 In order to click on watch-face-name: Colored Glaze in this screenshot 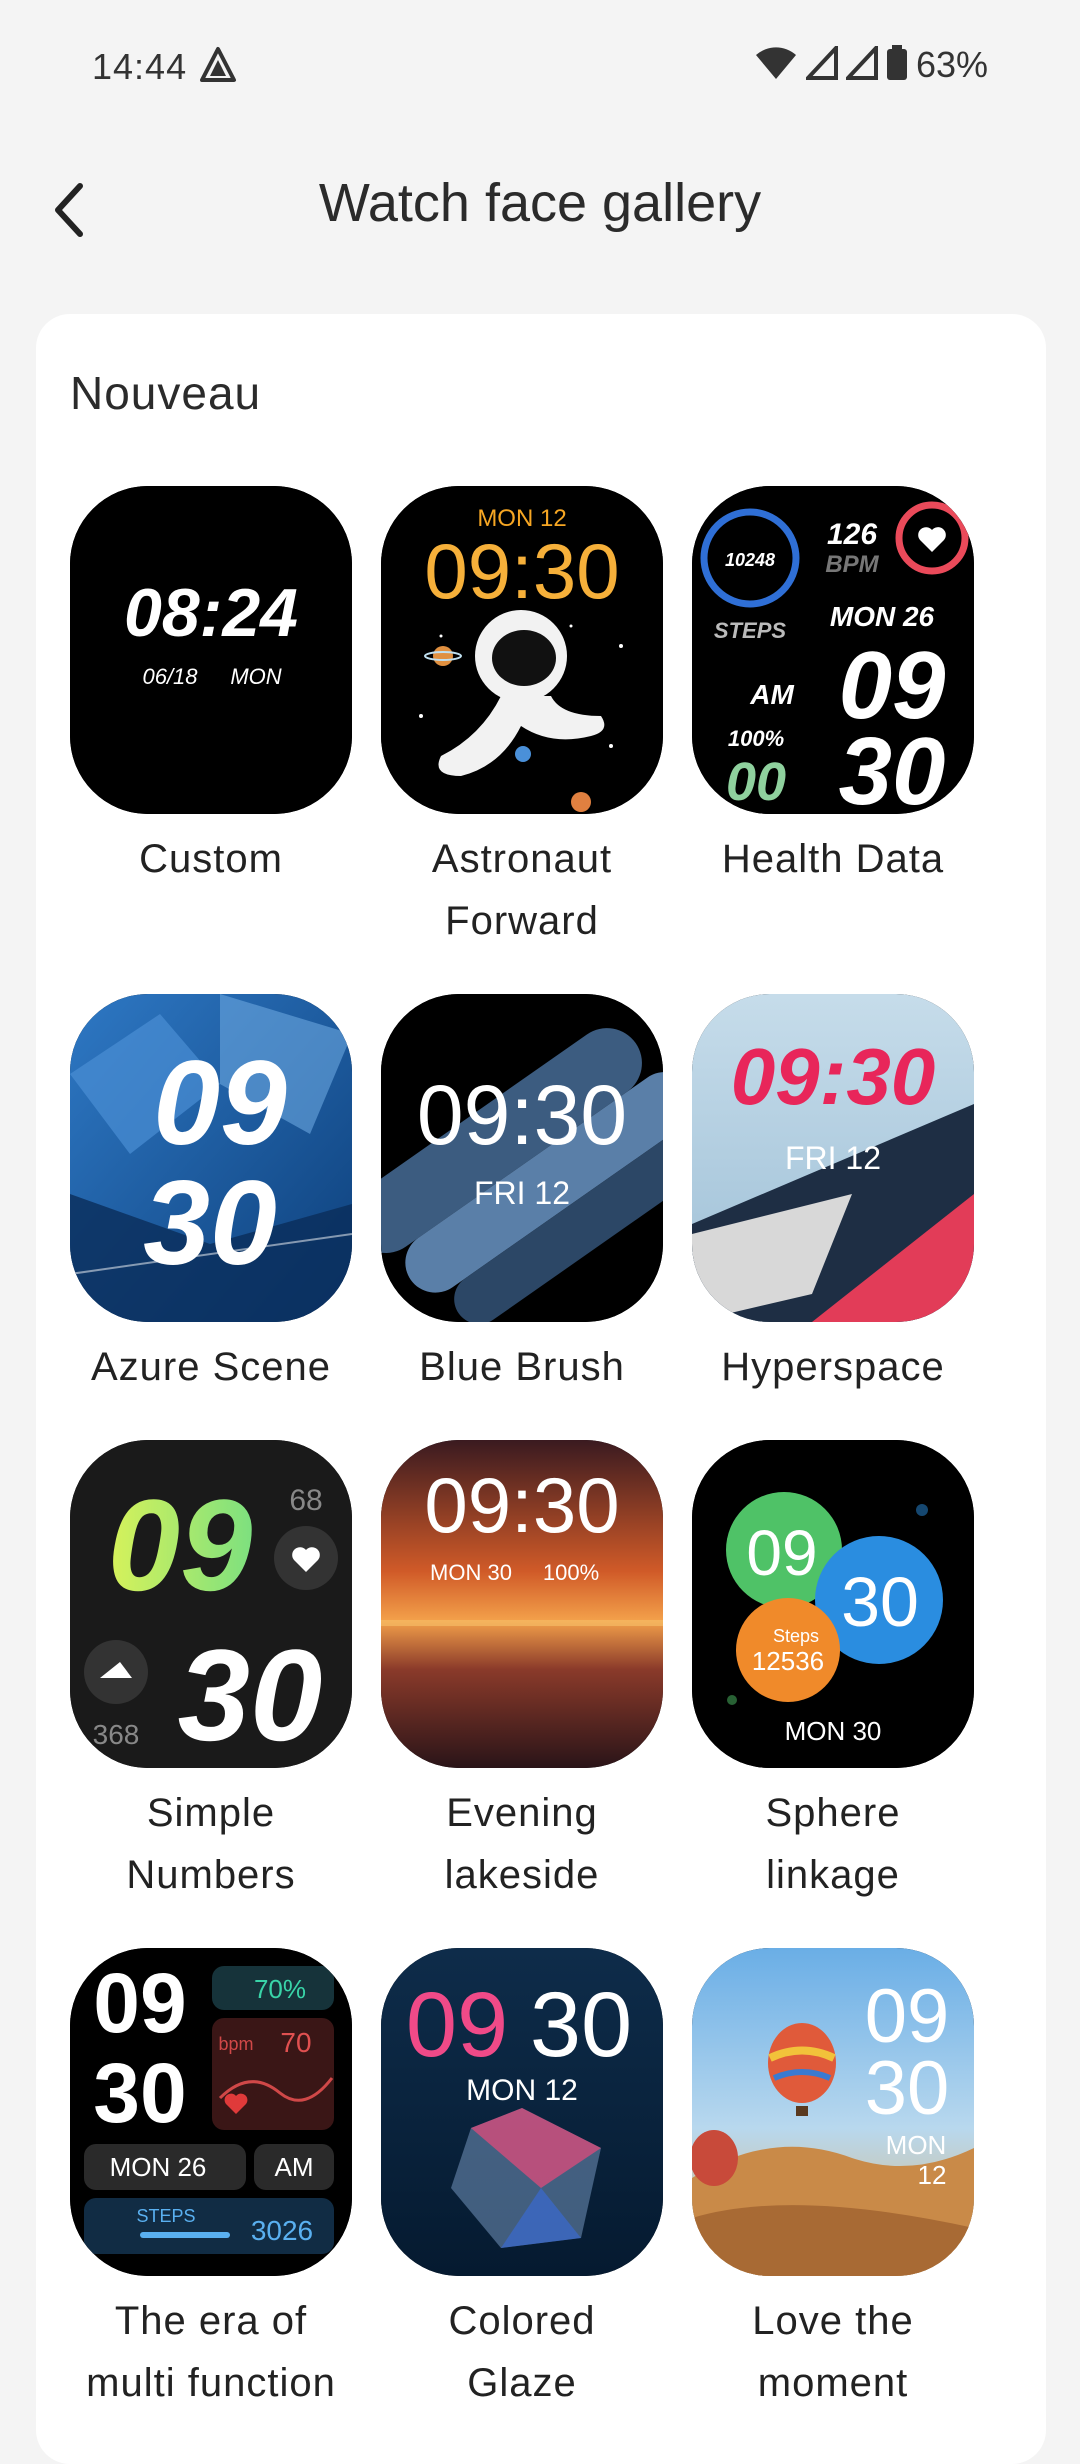, I will do `click(522, 2352)`.